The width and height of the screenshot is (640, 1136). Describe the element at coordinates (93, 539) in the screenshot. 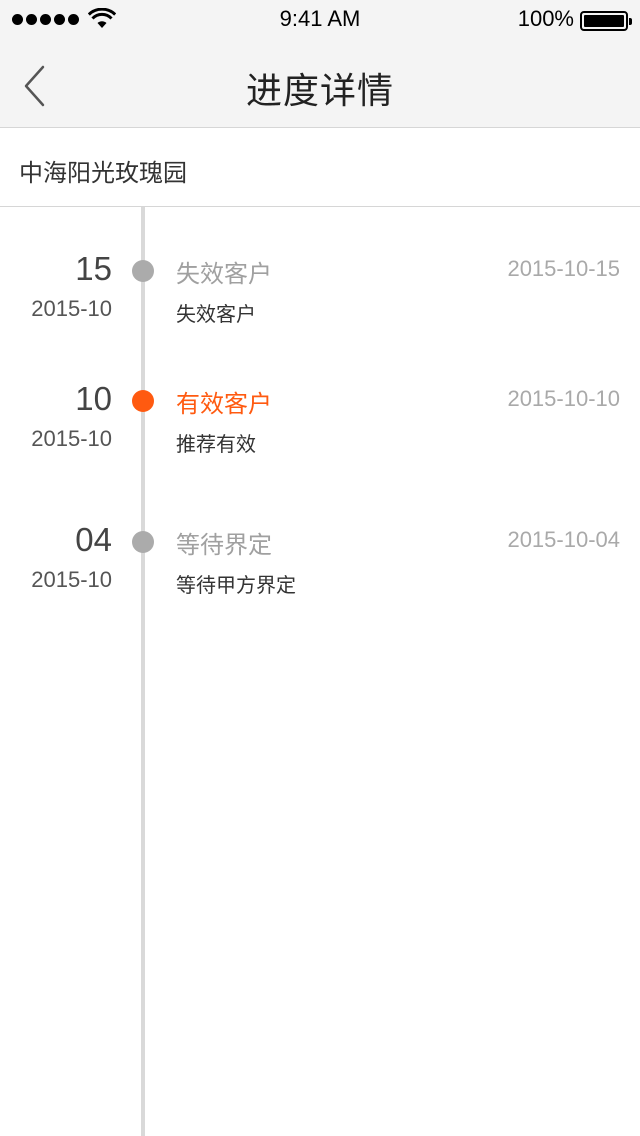

I see `entry-day: 04` at that location.